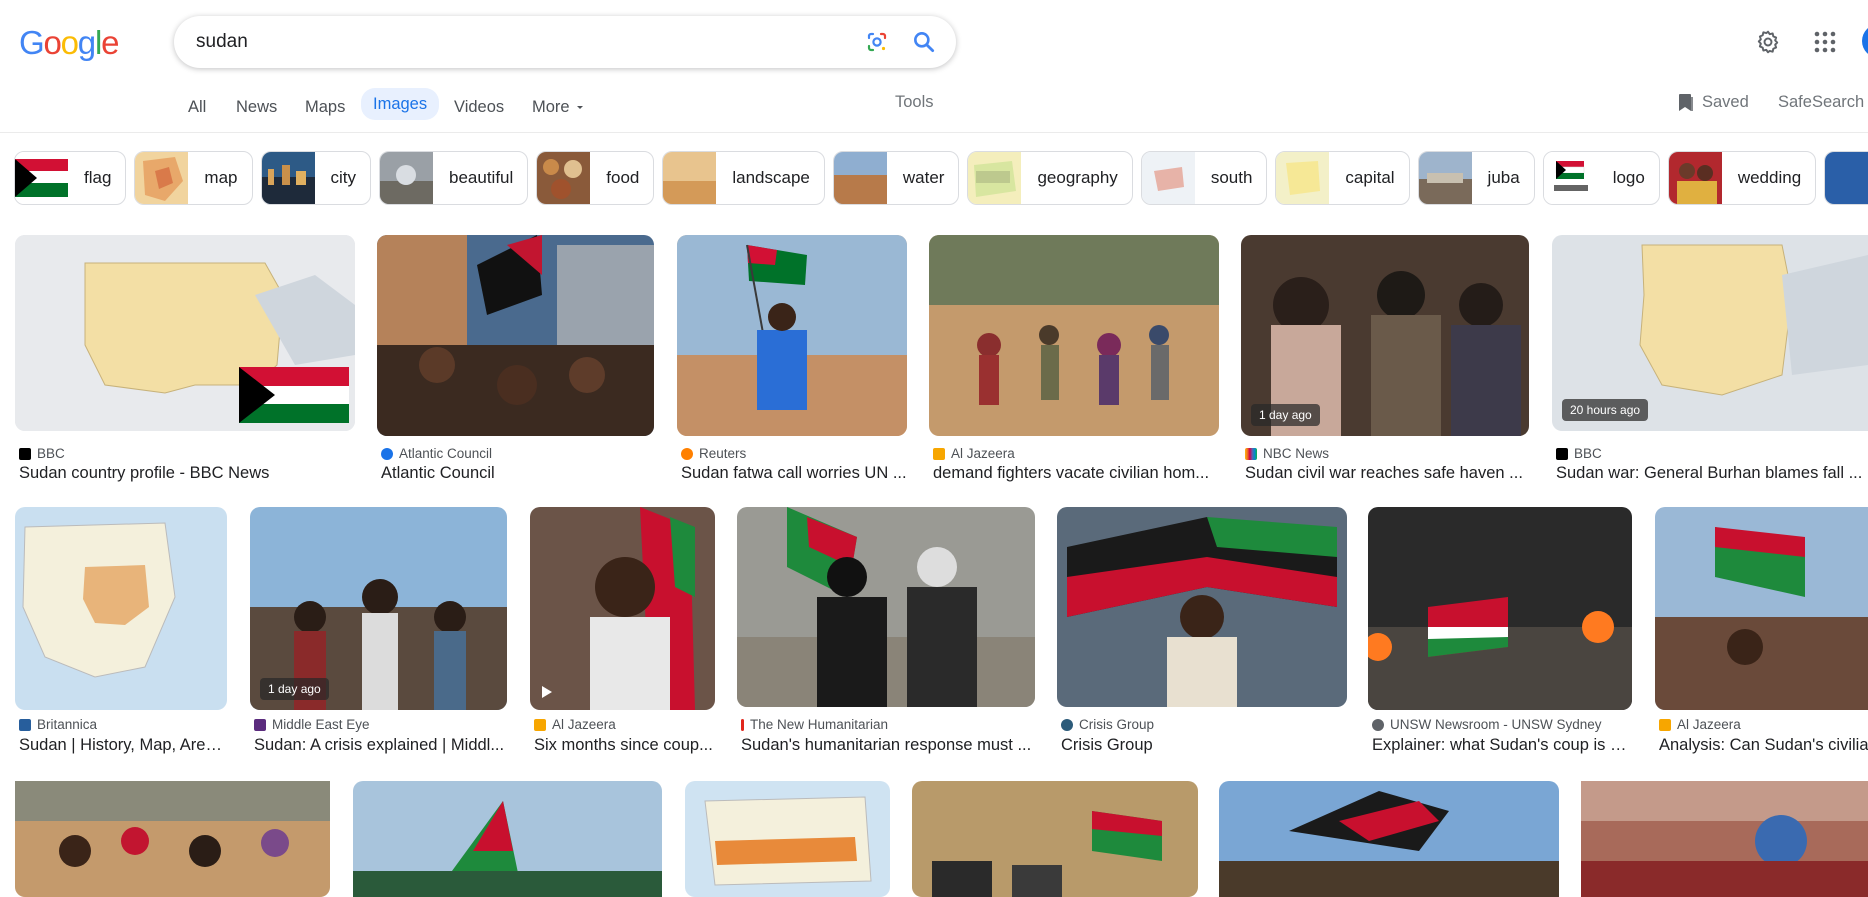  I want to click on chip-city: city, so click(315, 178).